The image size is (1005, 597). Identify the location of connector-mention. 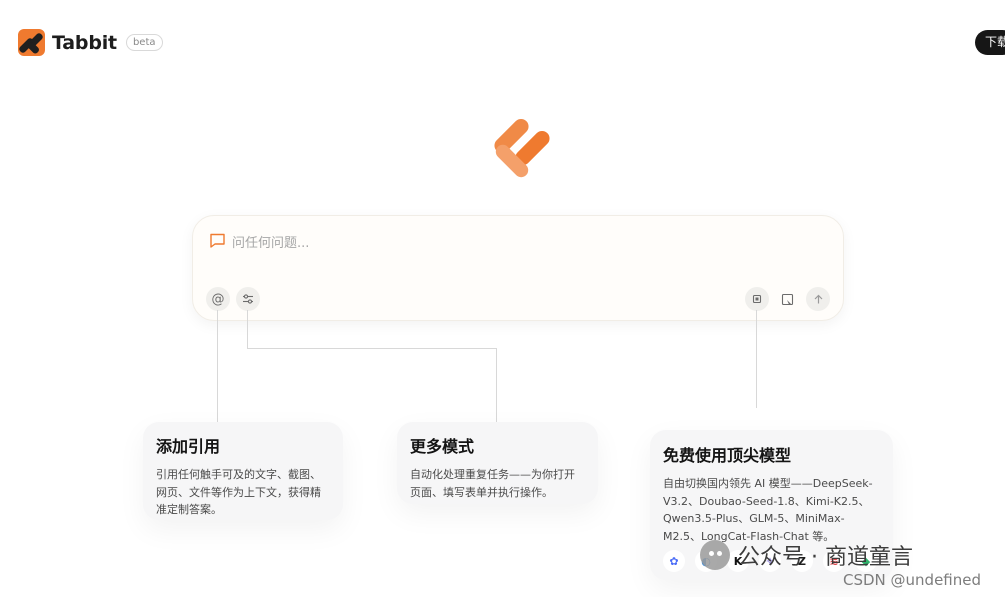
(217, 366).